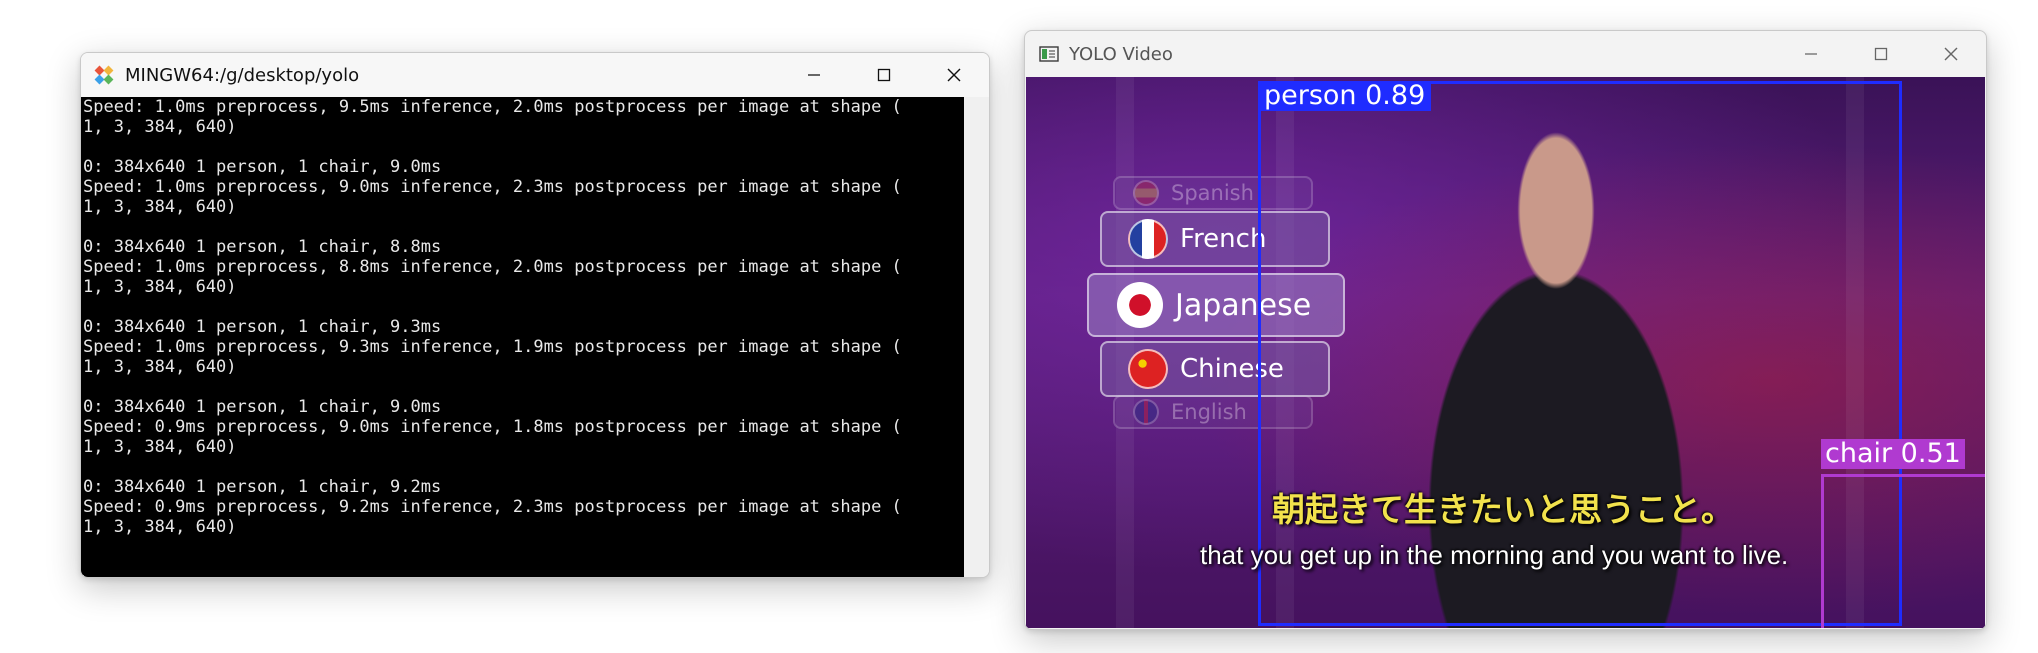 The image size is (2038, 653). What do you see at coordinates (1223, 239) in the screenshot?
I see `language-label: French` at bounding box center [1223, 239].